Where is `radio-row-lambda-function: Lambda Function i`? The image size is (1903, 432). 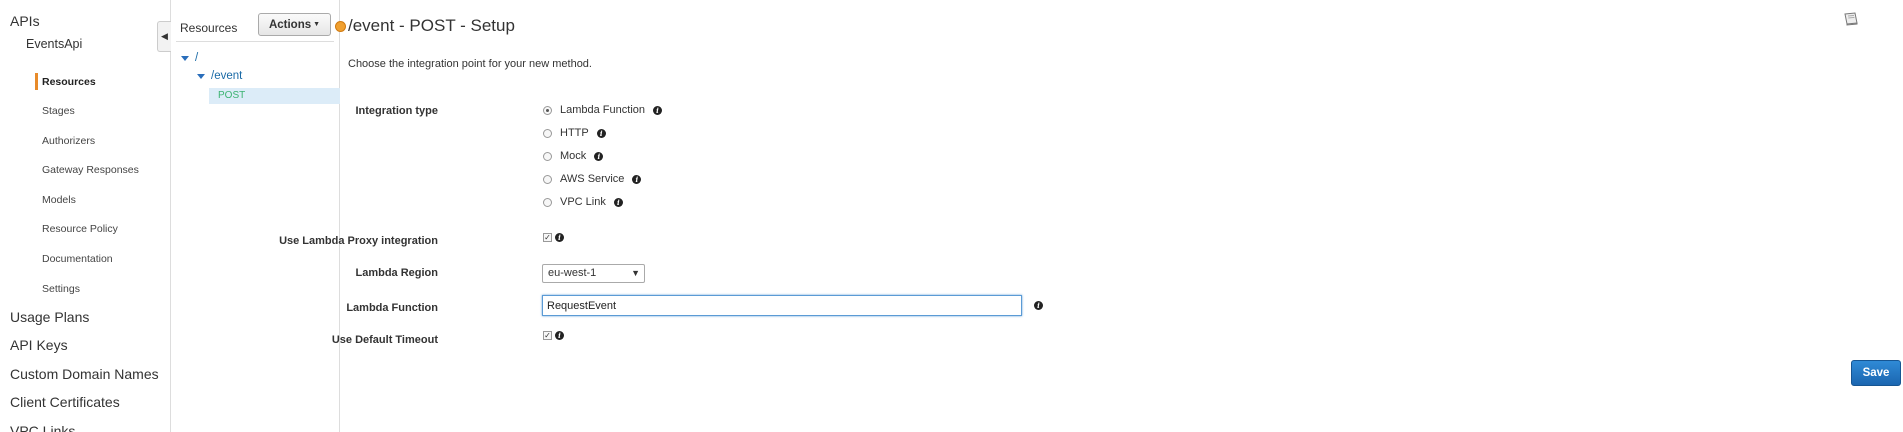 radio-row-lambda-function: Lambda Function i is located at coordinates (602, 110).